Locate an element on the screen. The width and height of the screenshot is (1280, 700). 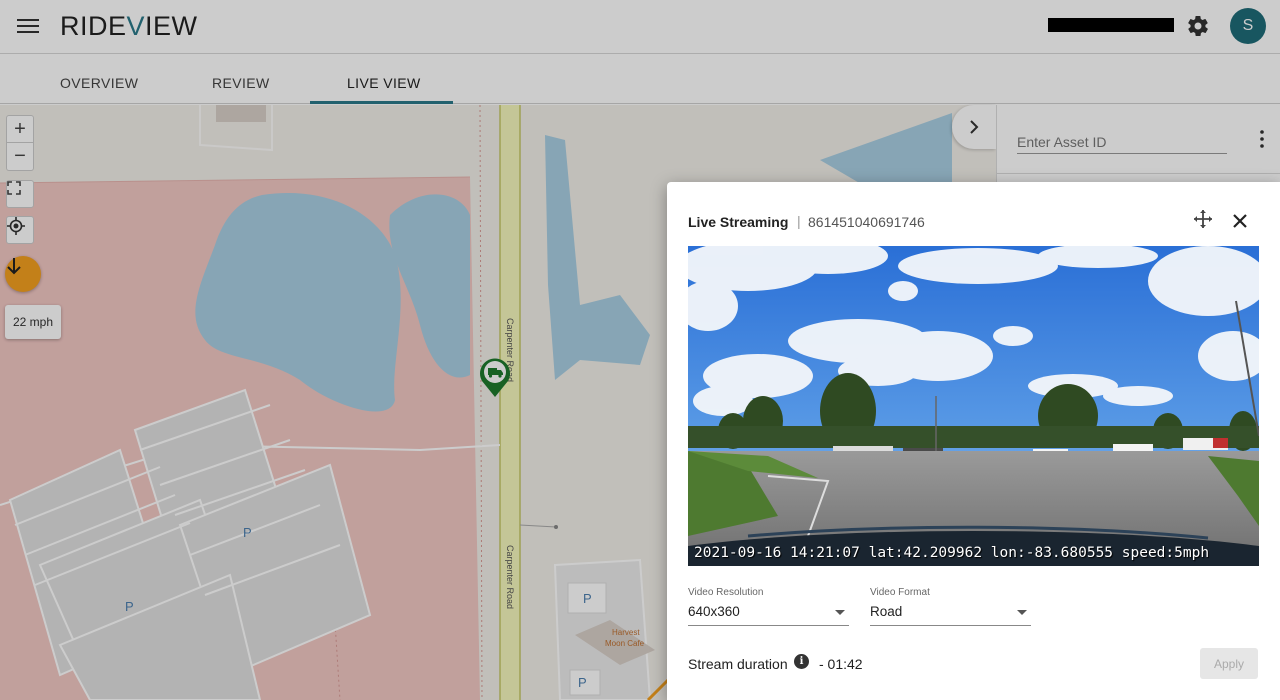
locate-button is located at coordinates (20, 230).